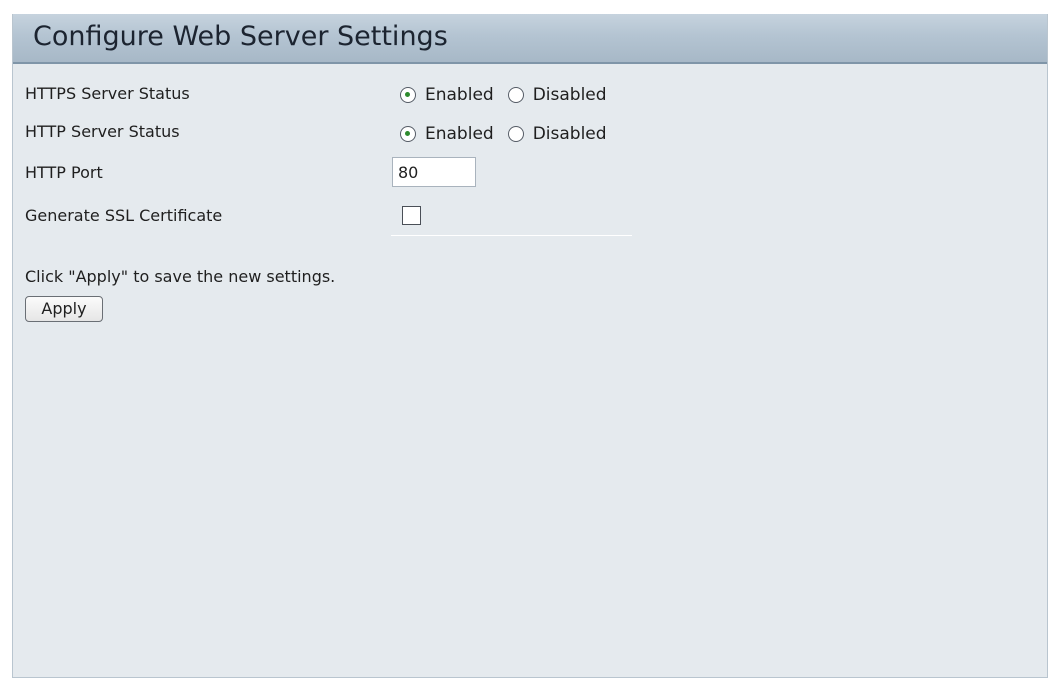 The image size is (1050, 679). I want to click on http-status-label: HTTP Server Status, so click(102, 131).